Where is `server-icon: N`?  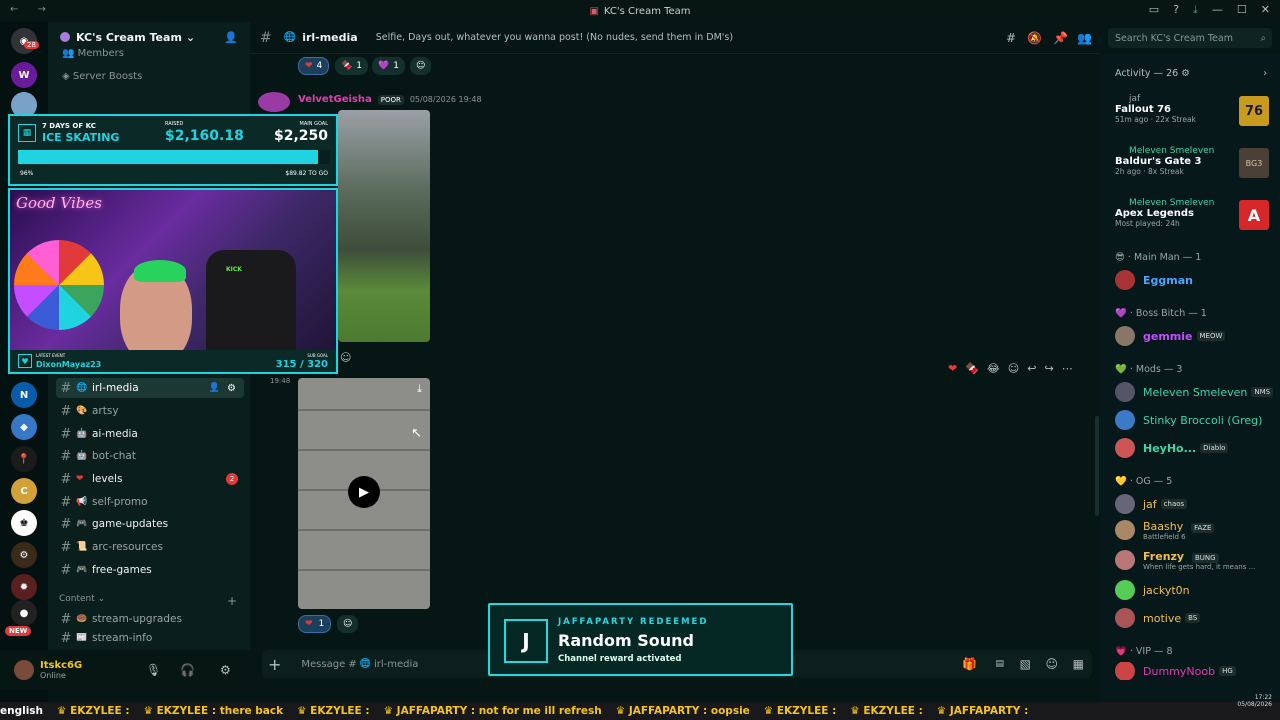 server-icon: N is located at coordinates (24, 395).